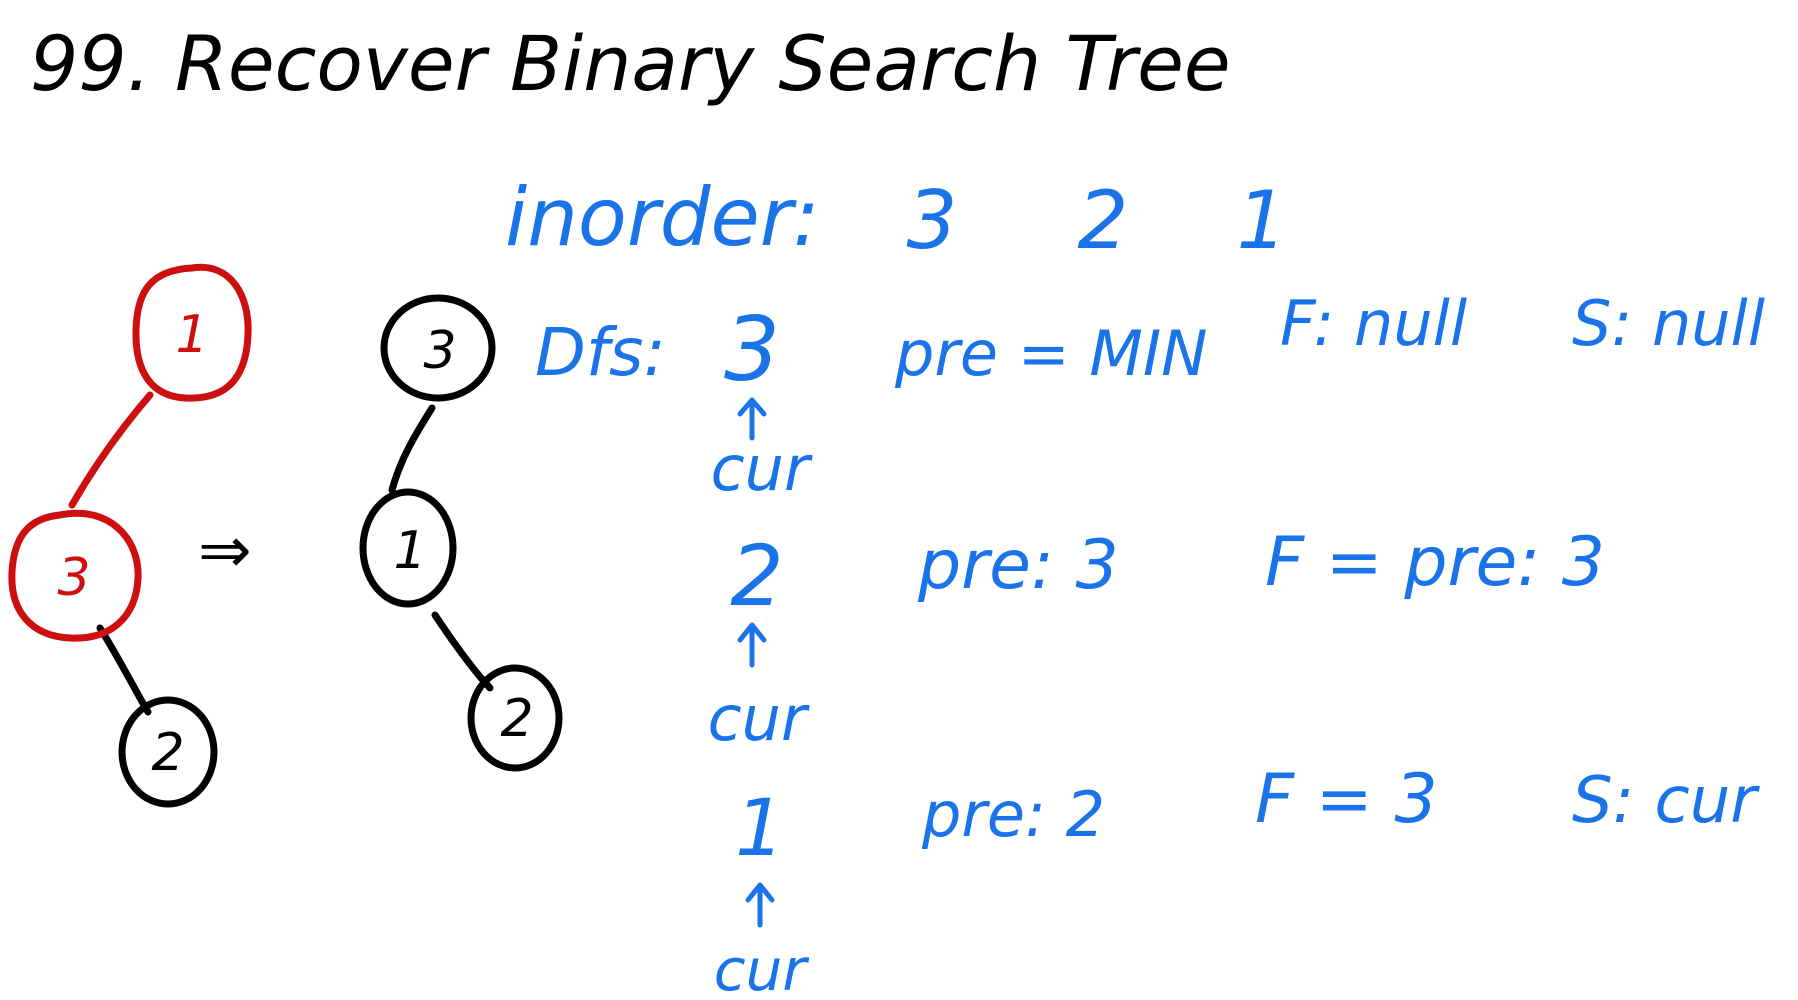  Describe the element at coordinates (1435, 562) in the screenshot. I see `step-first: F = pre: 3` at that location.